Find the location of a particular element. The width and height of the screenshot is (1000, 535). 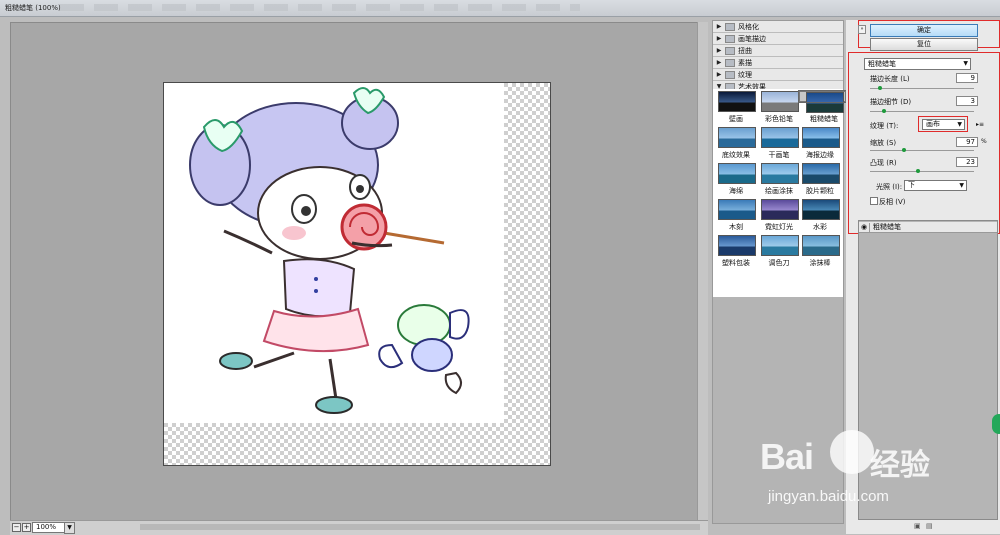

invert-checkbox is located at coordinates (874, 201).